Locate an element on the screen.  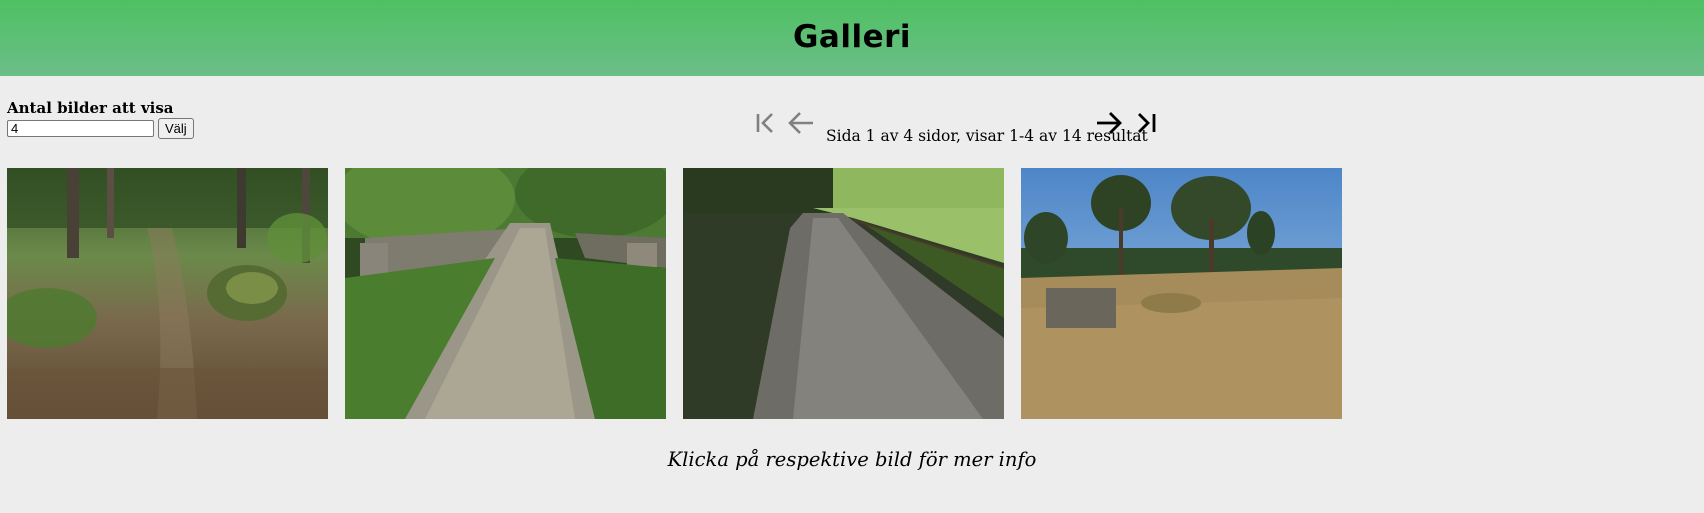
last-page-button is located at coordinates (1147, 123).